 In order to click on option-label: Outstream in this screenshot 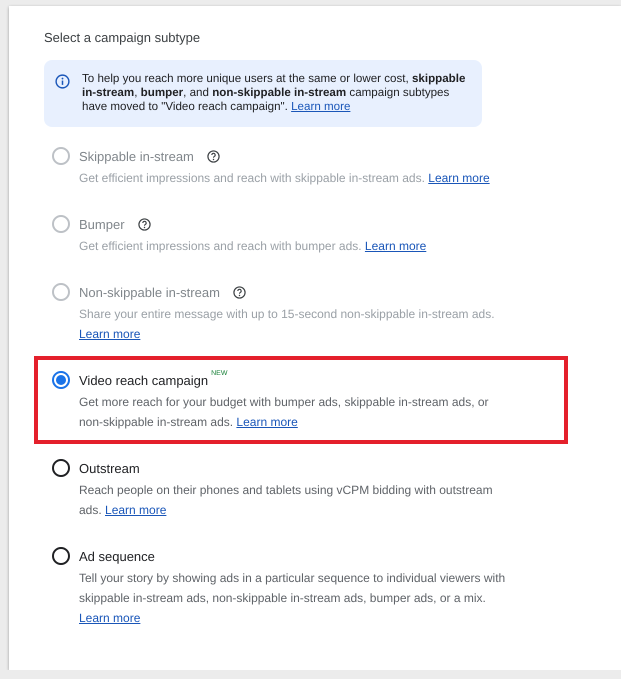, I will do `click(109, 468)`.